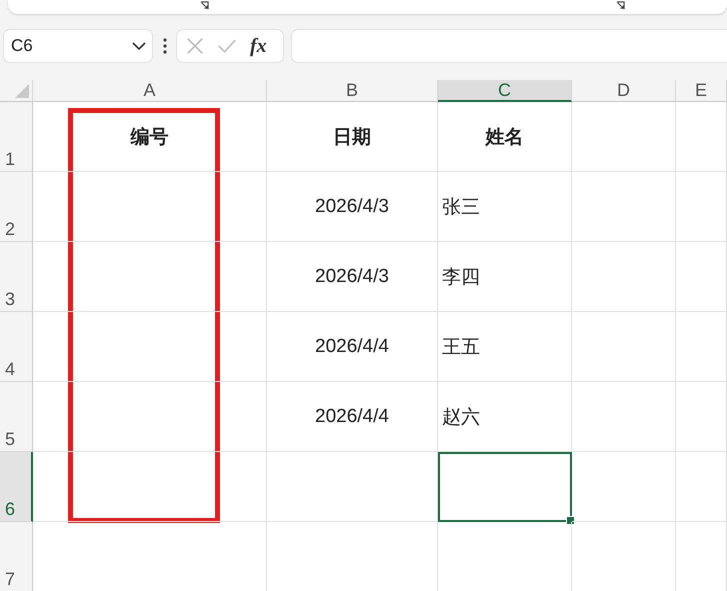  I want to click on table-cell: 李四, so click(505, 277).